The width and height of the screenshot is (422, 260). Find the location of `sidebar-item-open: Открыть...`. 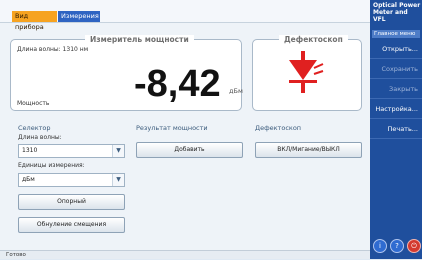

sidebar-item-open: Открыть... is located at coordinates (396, 49).